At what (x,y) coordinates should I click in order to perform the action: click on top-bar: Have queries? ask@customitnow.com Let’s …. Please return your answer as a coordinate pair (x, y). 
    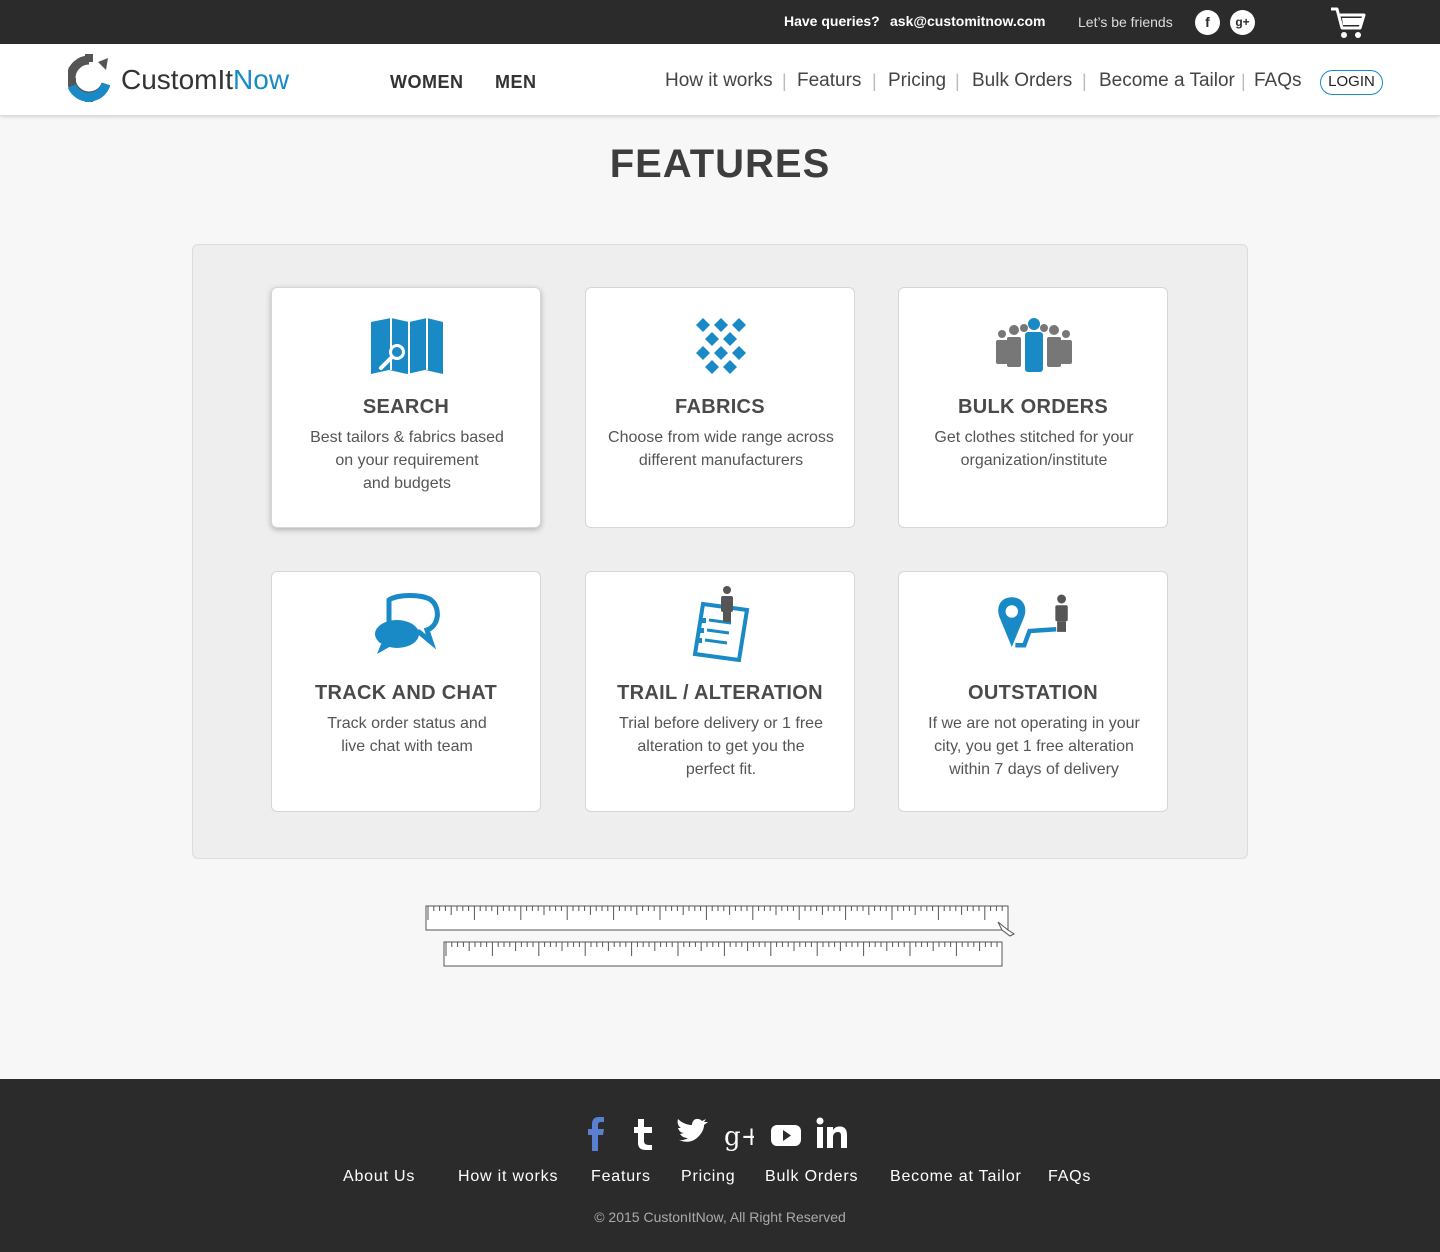
    Looking at the image, I should click on (720, 22).